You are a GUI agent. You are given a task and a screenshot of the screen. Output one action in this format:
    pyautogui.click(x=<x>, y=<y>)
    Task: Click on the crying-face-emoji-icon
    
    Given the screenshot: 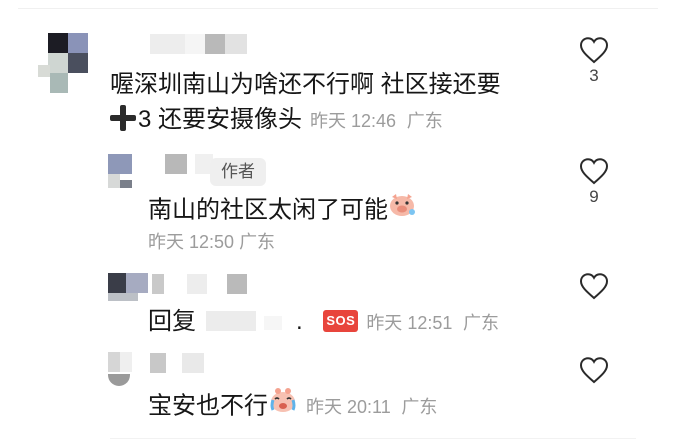 What is the action you would take?
    pyautogui.click(x=283, y=405)
    